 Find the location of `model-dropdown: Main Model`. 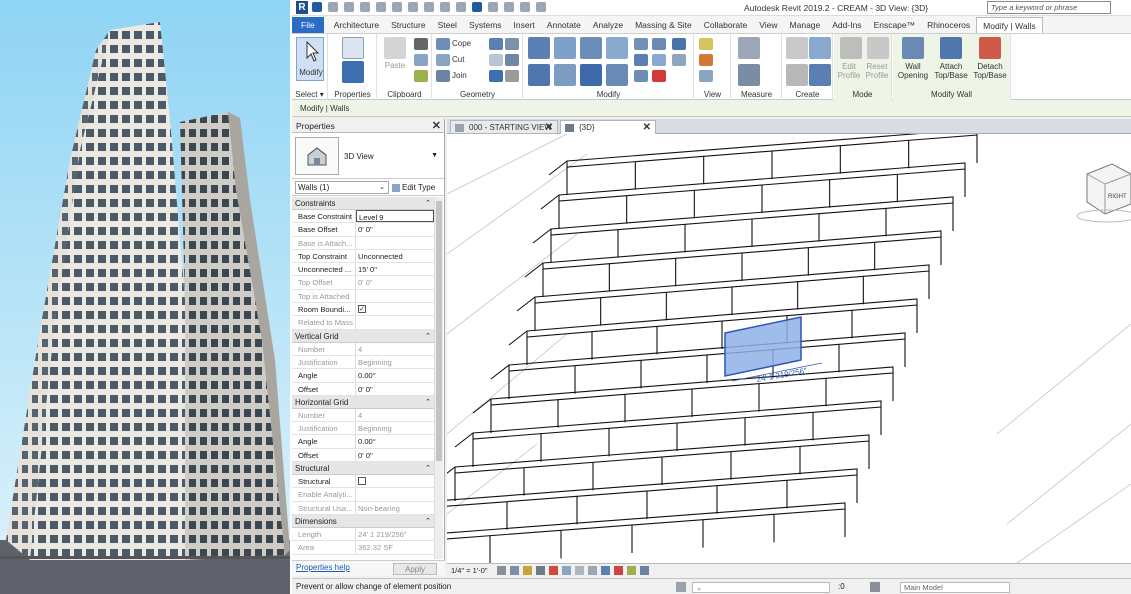

model-dropdown: Main Model is located at coordinates (955, 587).